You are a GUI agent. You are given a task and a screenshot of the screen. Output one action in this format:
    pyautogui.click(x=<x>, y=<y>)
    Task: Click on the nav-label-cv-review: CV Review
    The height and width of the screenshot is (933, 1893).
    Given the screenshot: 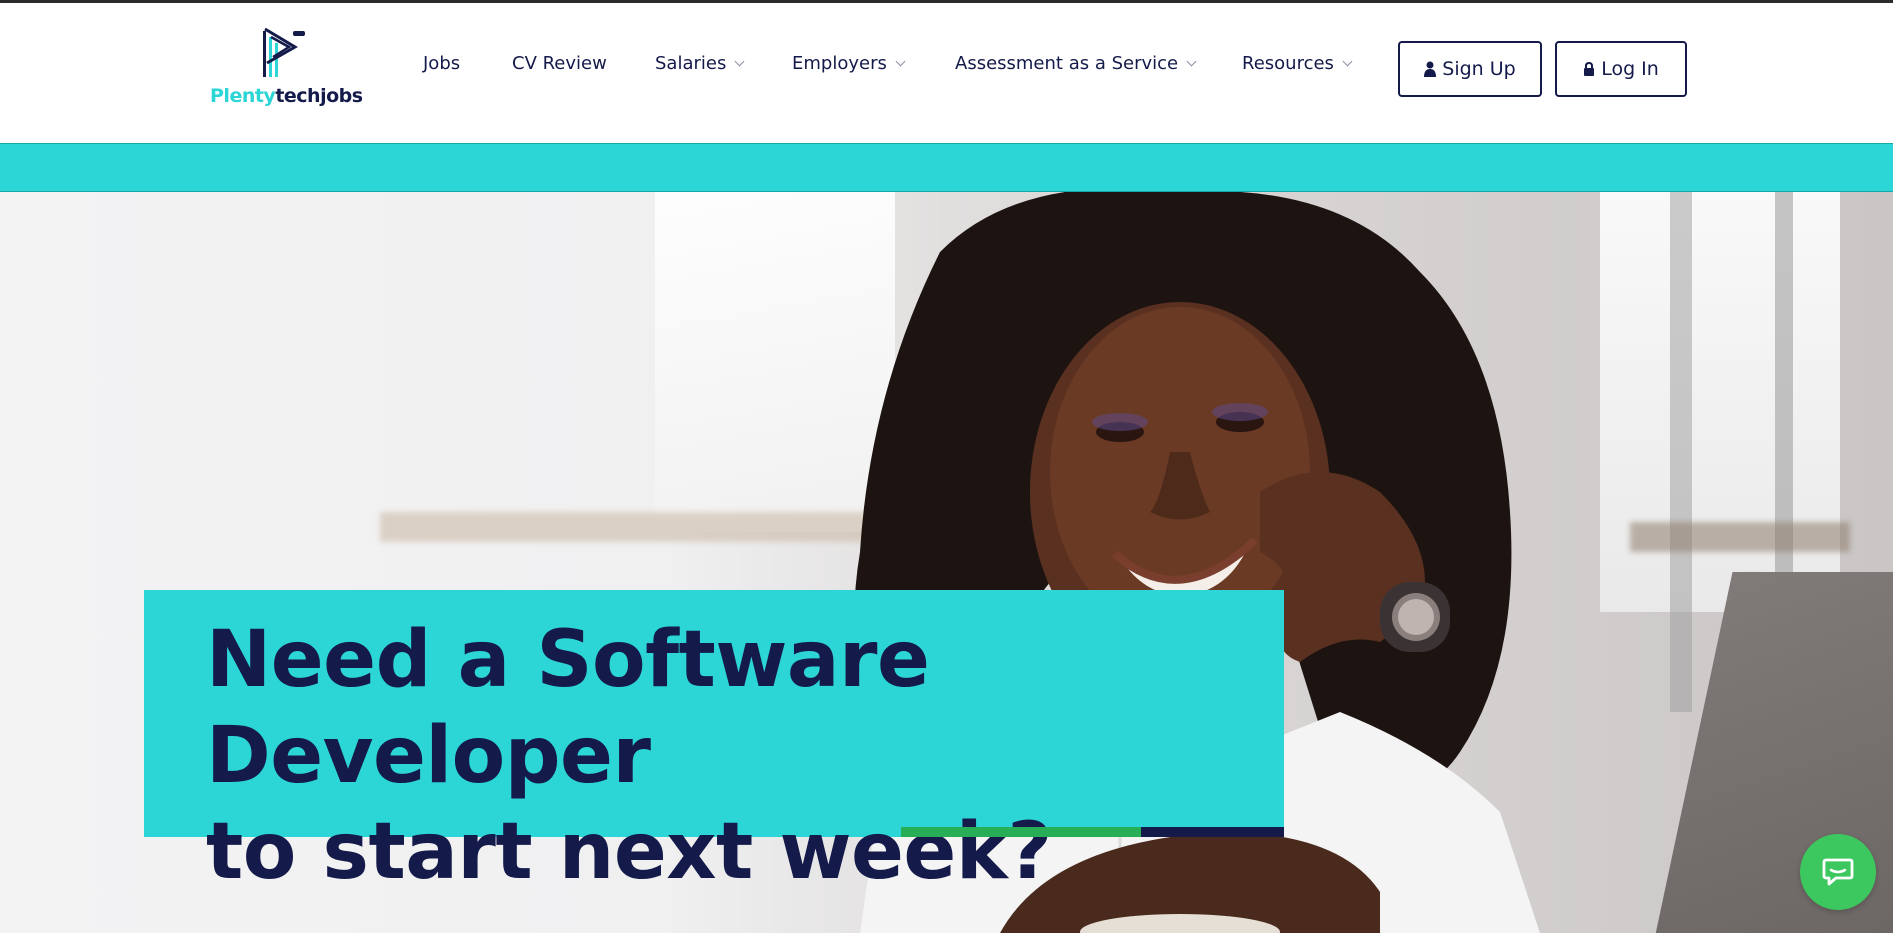 What is the action you would take?
    pyautogui.click(x=559, y=63)
    